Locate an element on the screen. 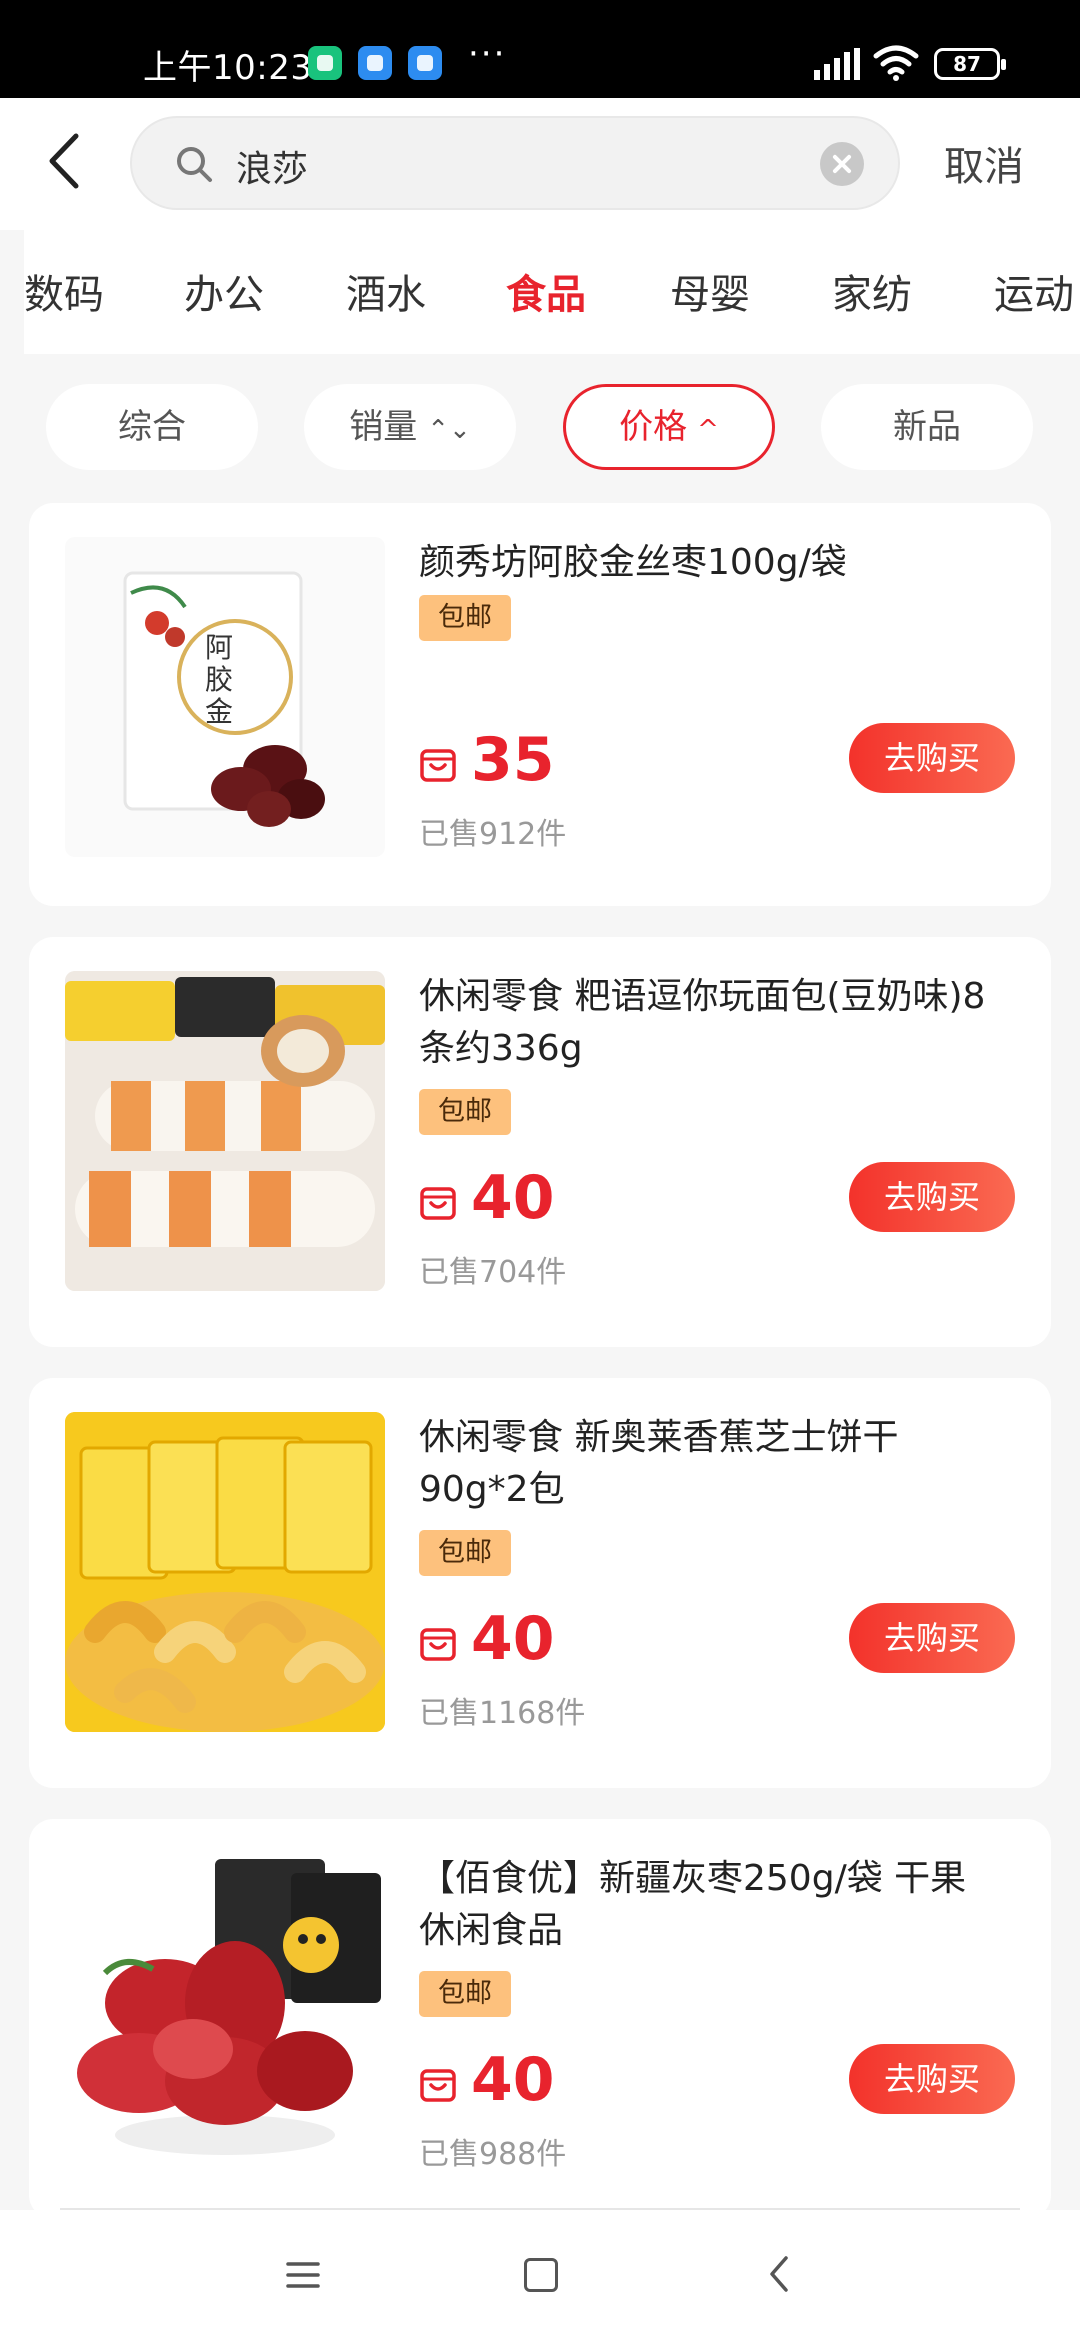 This screenshot has height=2340, width=1080. category-tabs: 数码 办公 酒水 食品 母婴 家纺 运动 is located at coordinates (552, 292).